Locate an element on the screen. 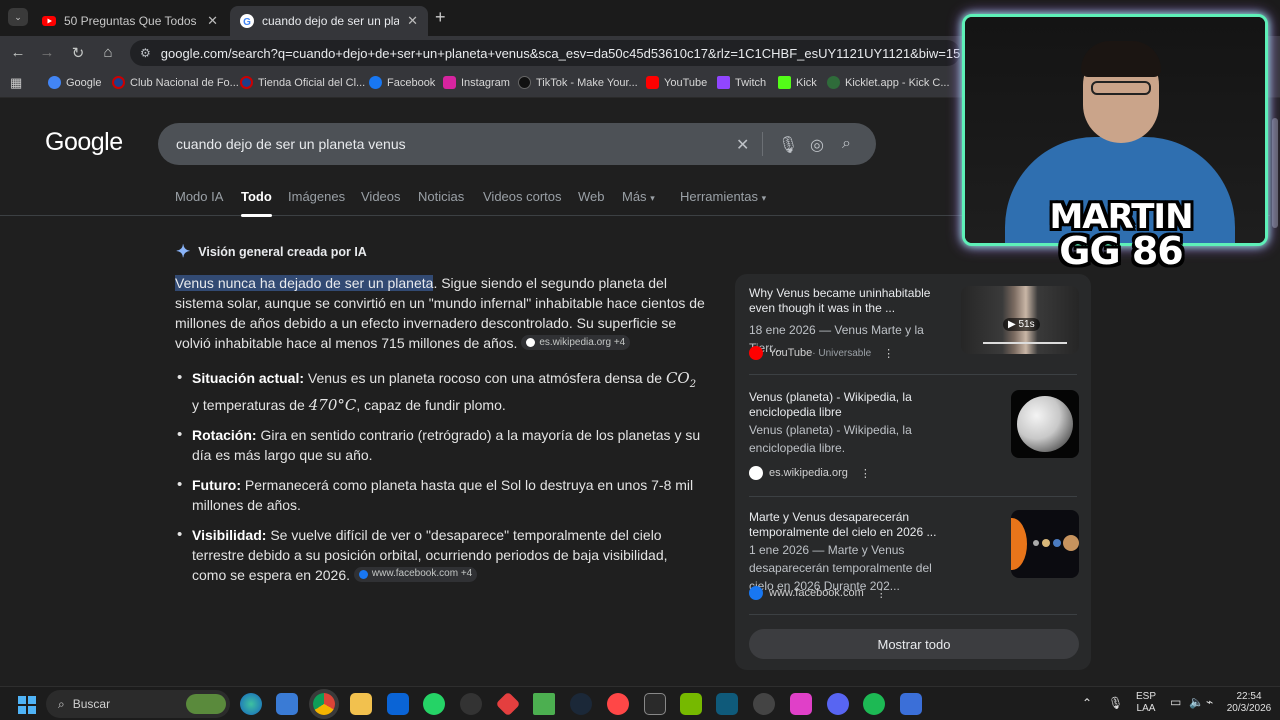  network-icon: ▭ is located at coordinates (1175, 702).